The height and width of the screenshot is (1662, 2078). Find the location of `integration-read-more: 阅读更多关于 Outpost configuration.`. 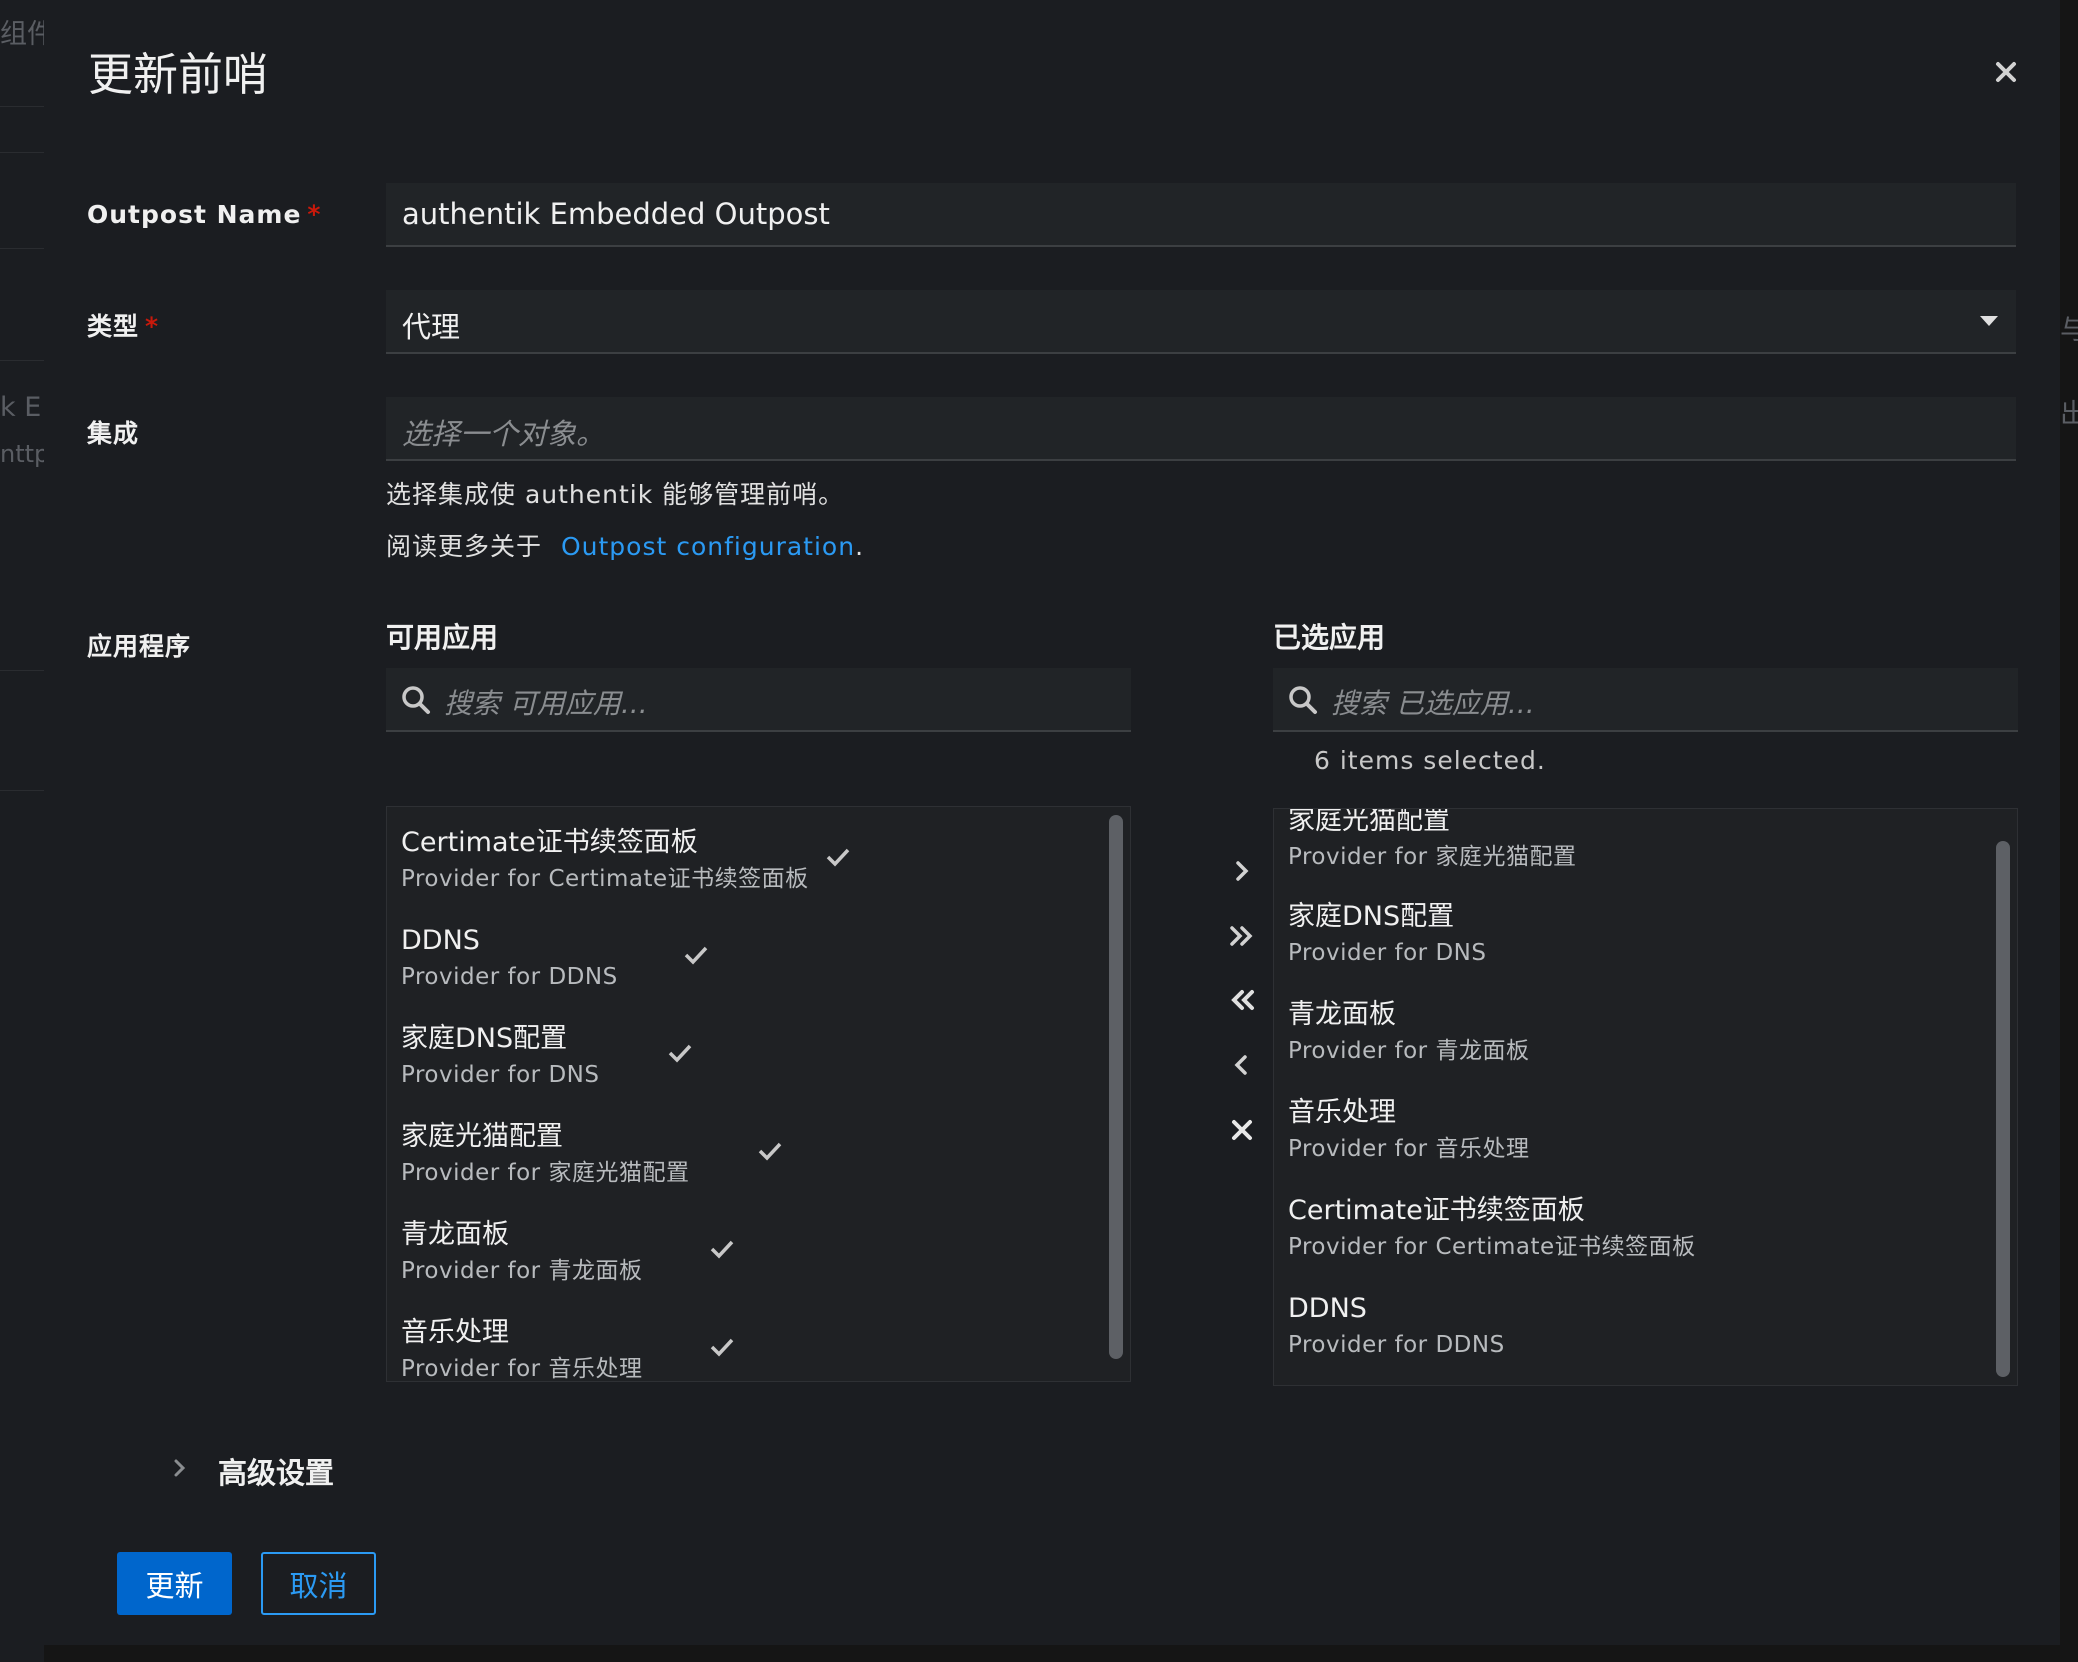

integration-read-more: 阅读更多关于 Outpost configuration. is located at coordinates (625, 545).